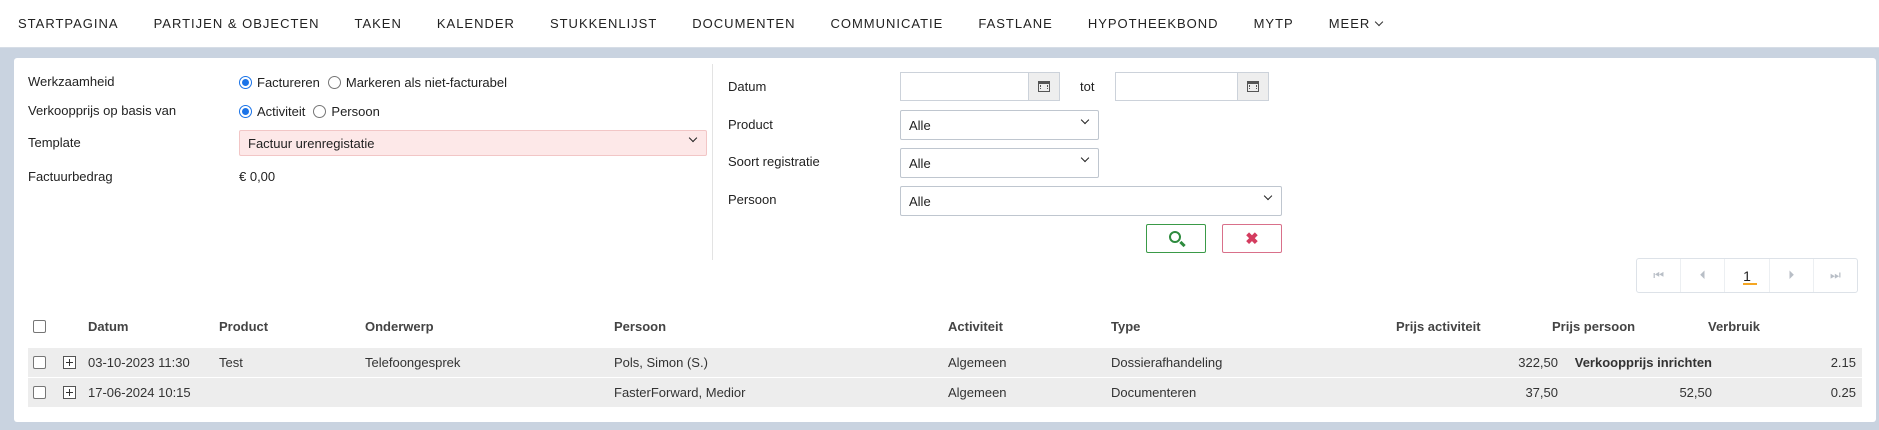 The image size is (1879, 430). I want to click on template-select: Factuur urenregistatie, so click(473, 143).